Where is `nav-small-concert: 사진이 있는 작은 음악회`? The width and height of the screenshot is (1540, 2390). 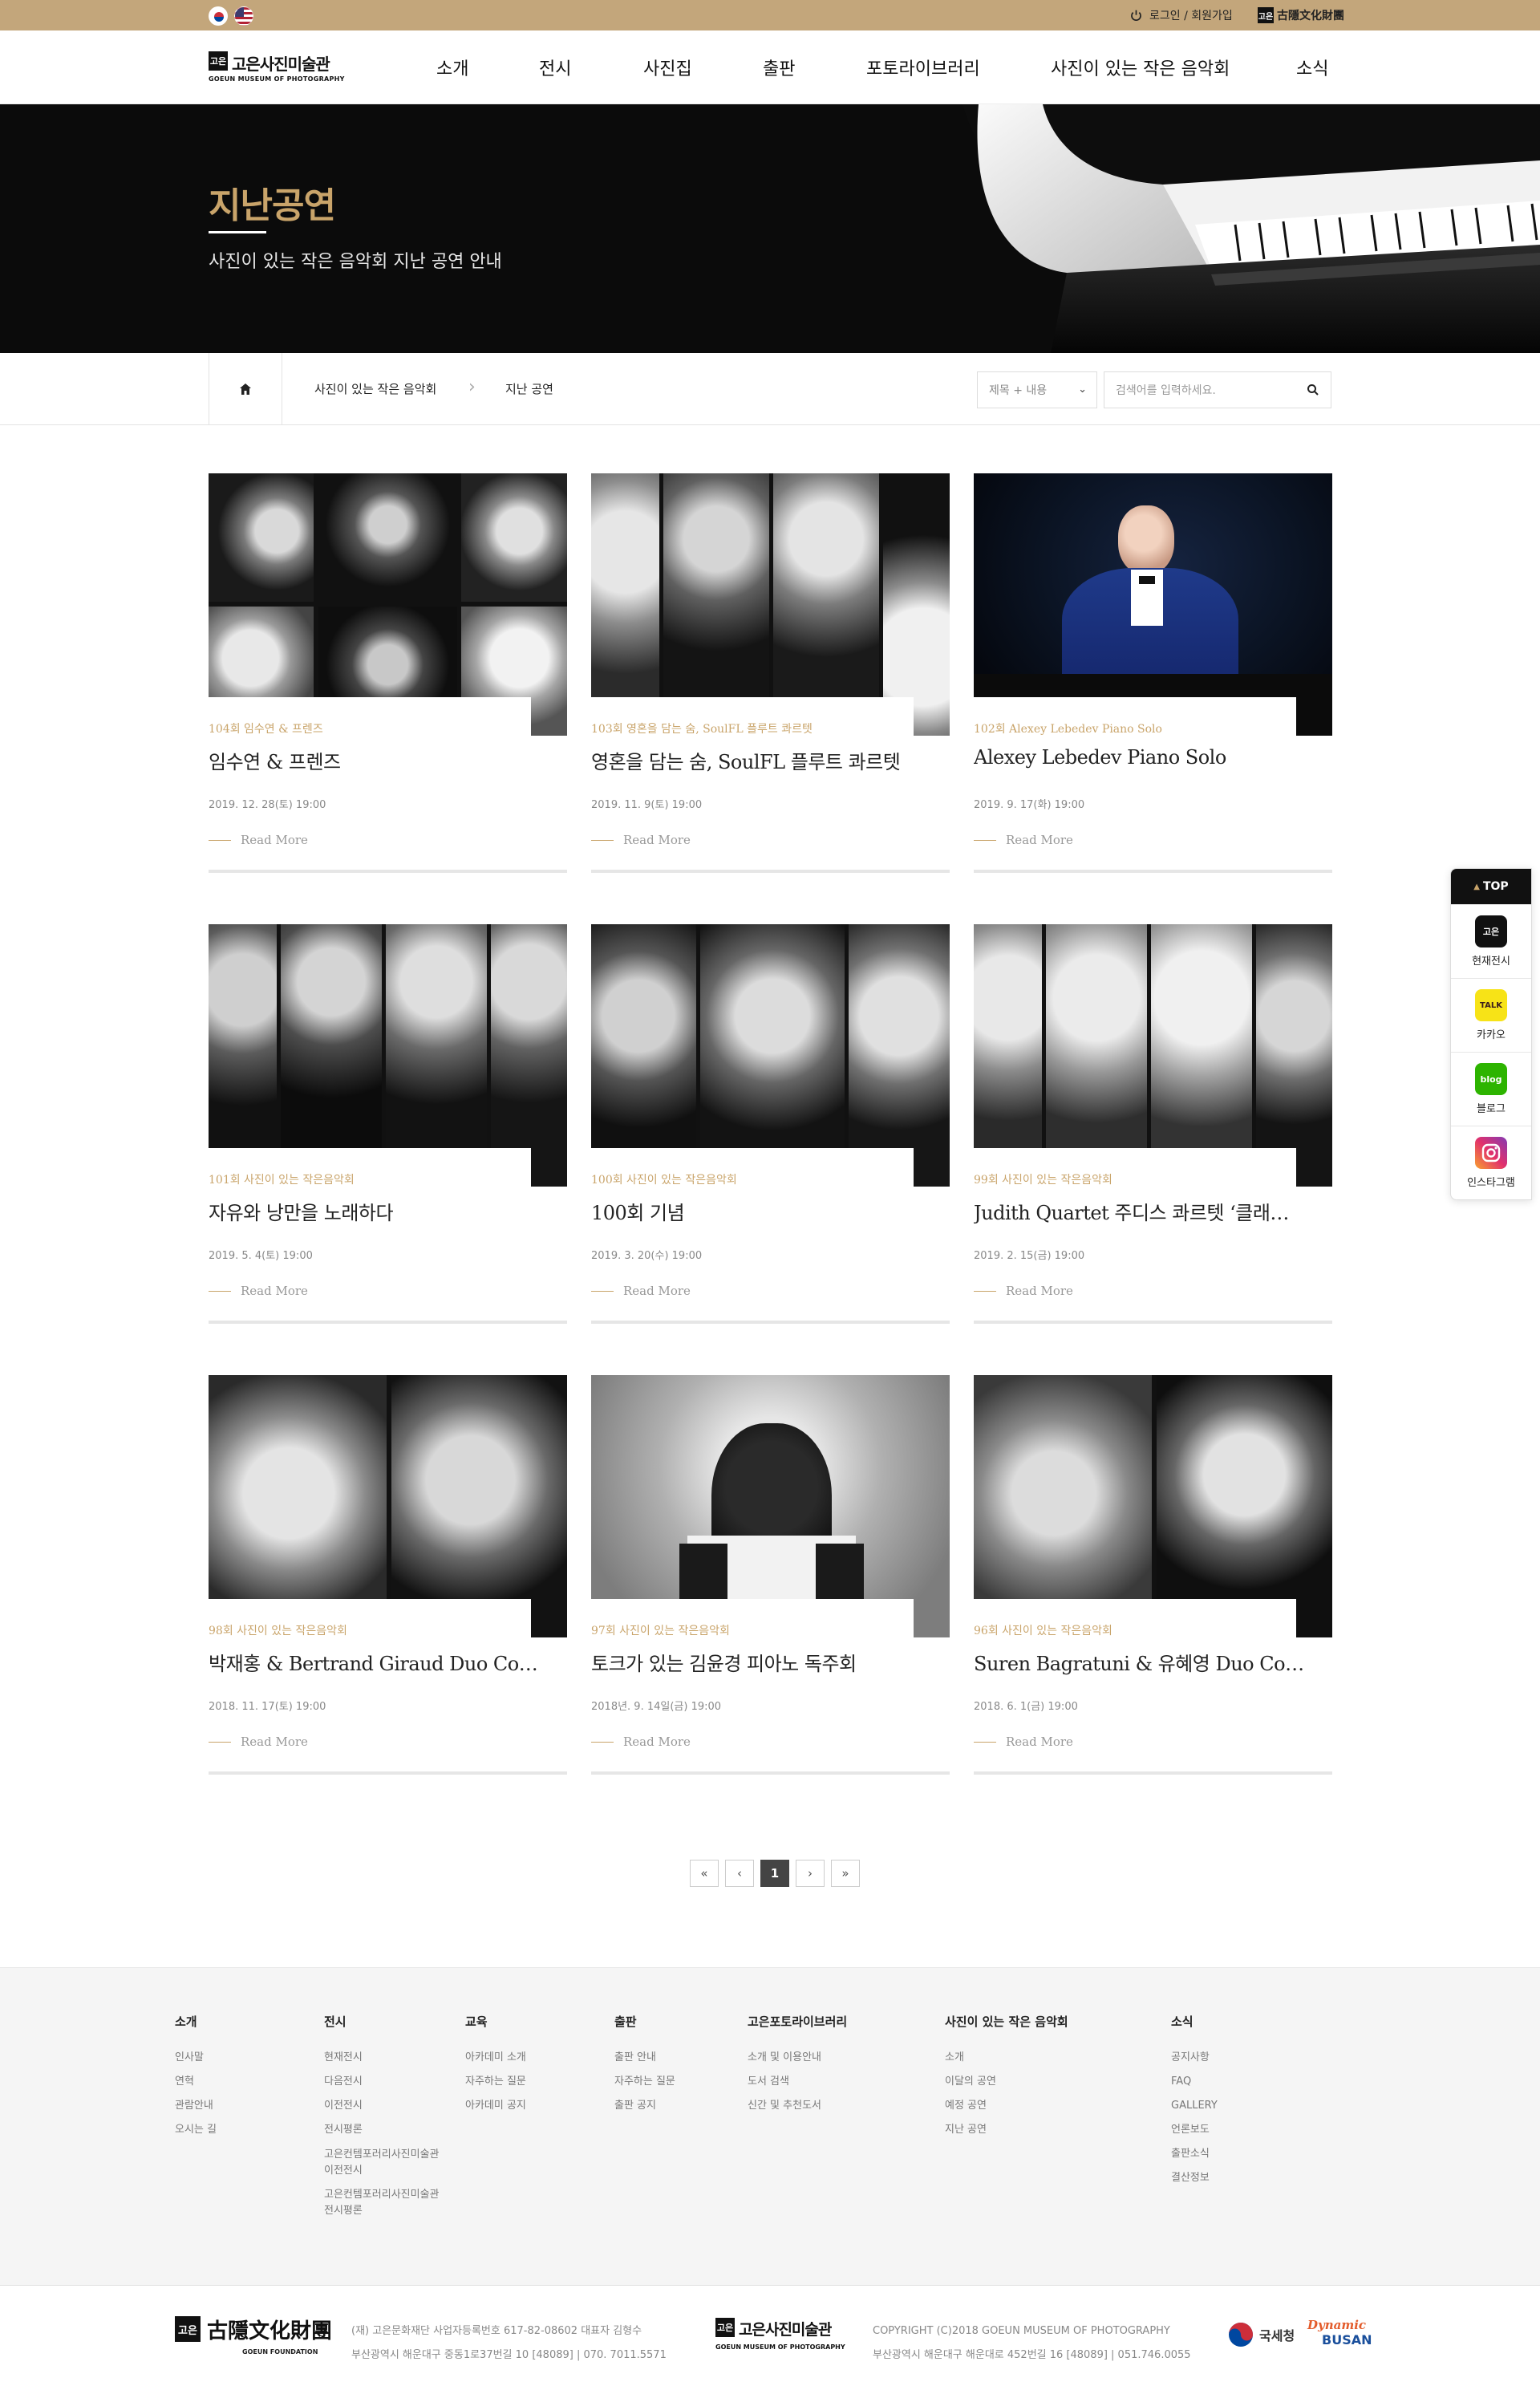 nav-small-concert: 사진이 있는 작은 음악회 is located at coordinates (1140, 67).